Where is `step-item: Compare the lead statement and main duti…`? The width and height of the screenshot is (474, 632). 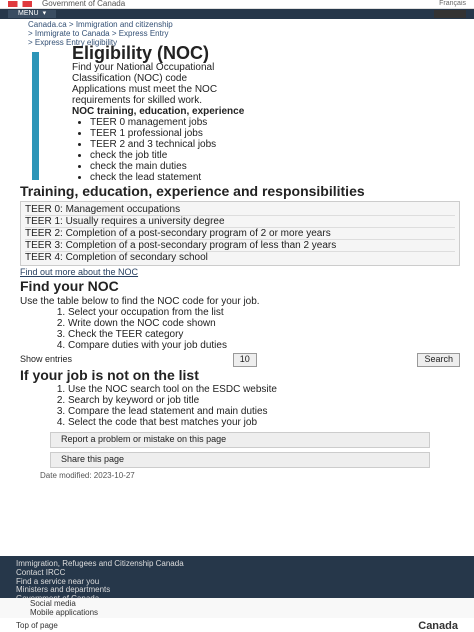
step-item: Compare the lead statement and main duti… is located at coordinates (264, 411).